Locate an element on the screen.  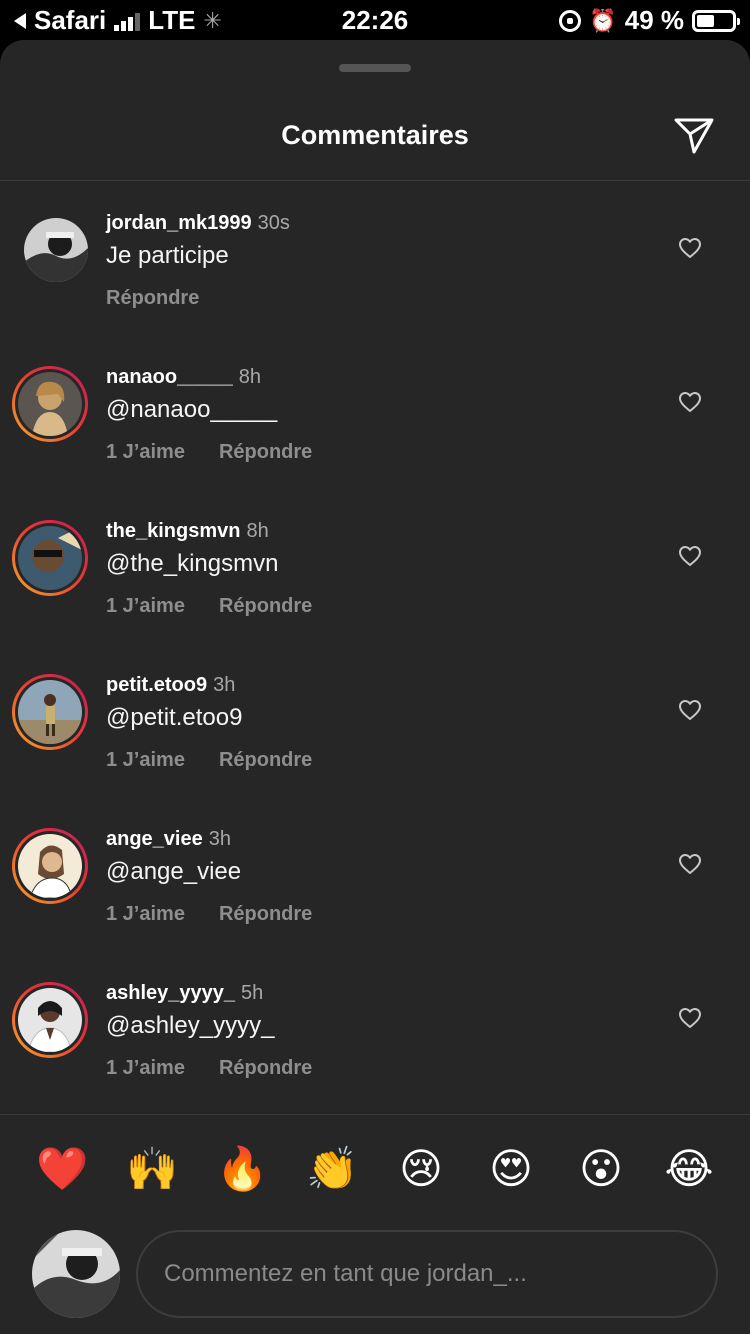
emoji-reaction-button: 🔥 is located at coordinates (242, 1169).